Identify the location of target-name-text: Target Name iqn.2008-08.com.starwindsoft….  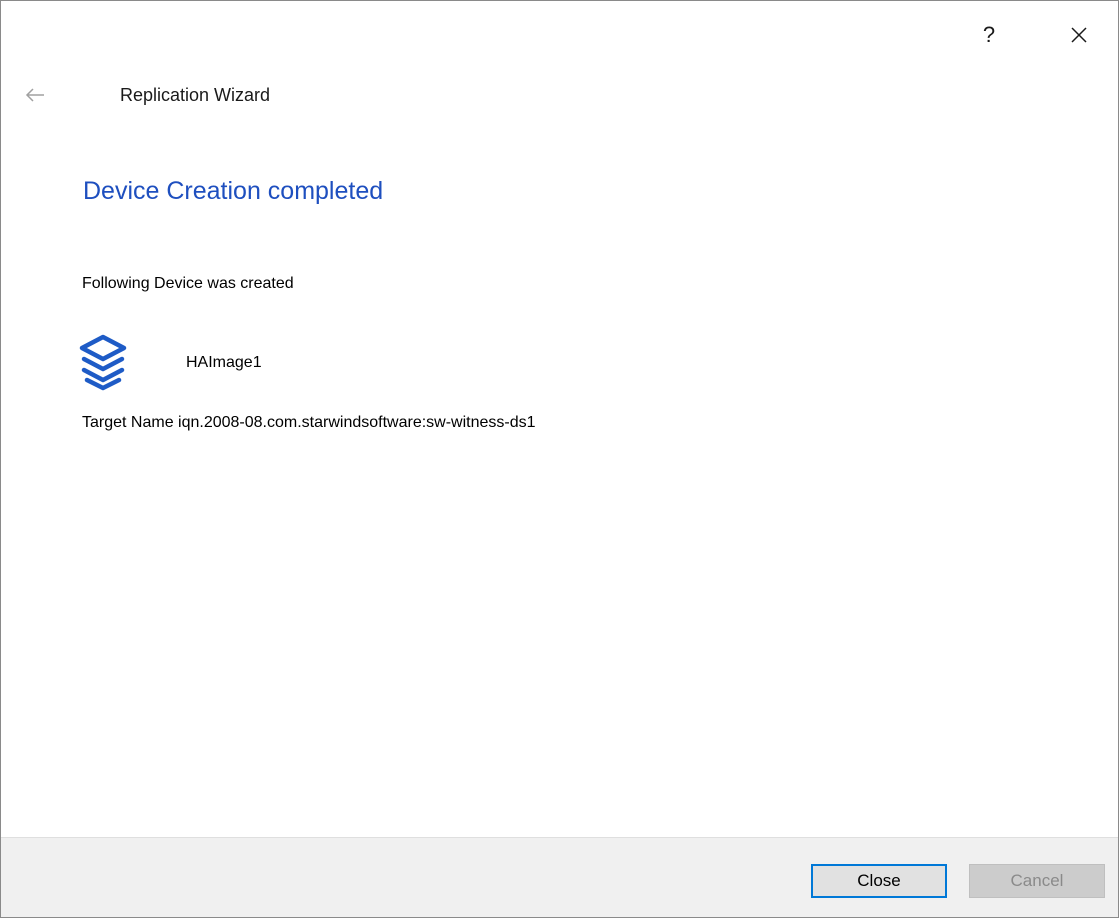
(309, 422).